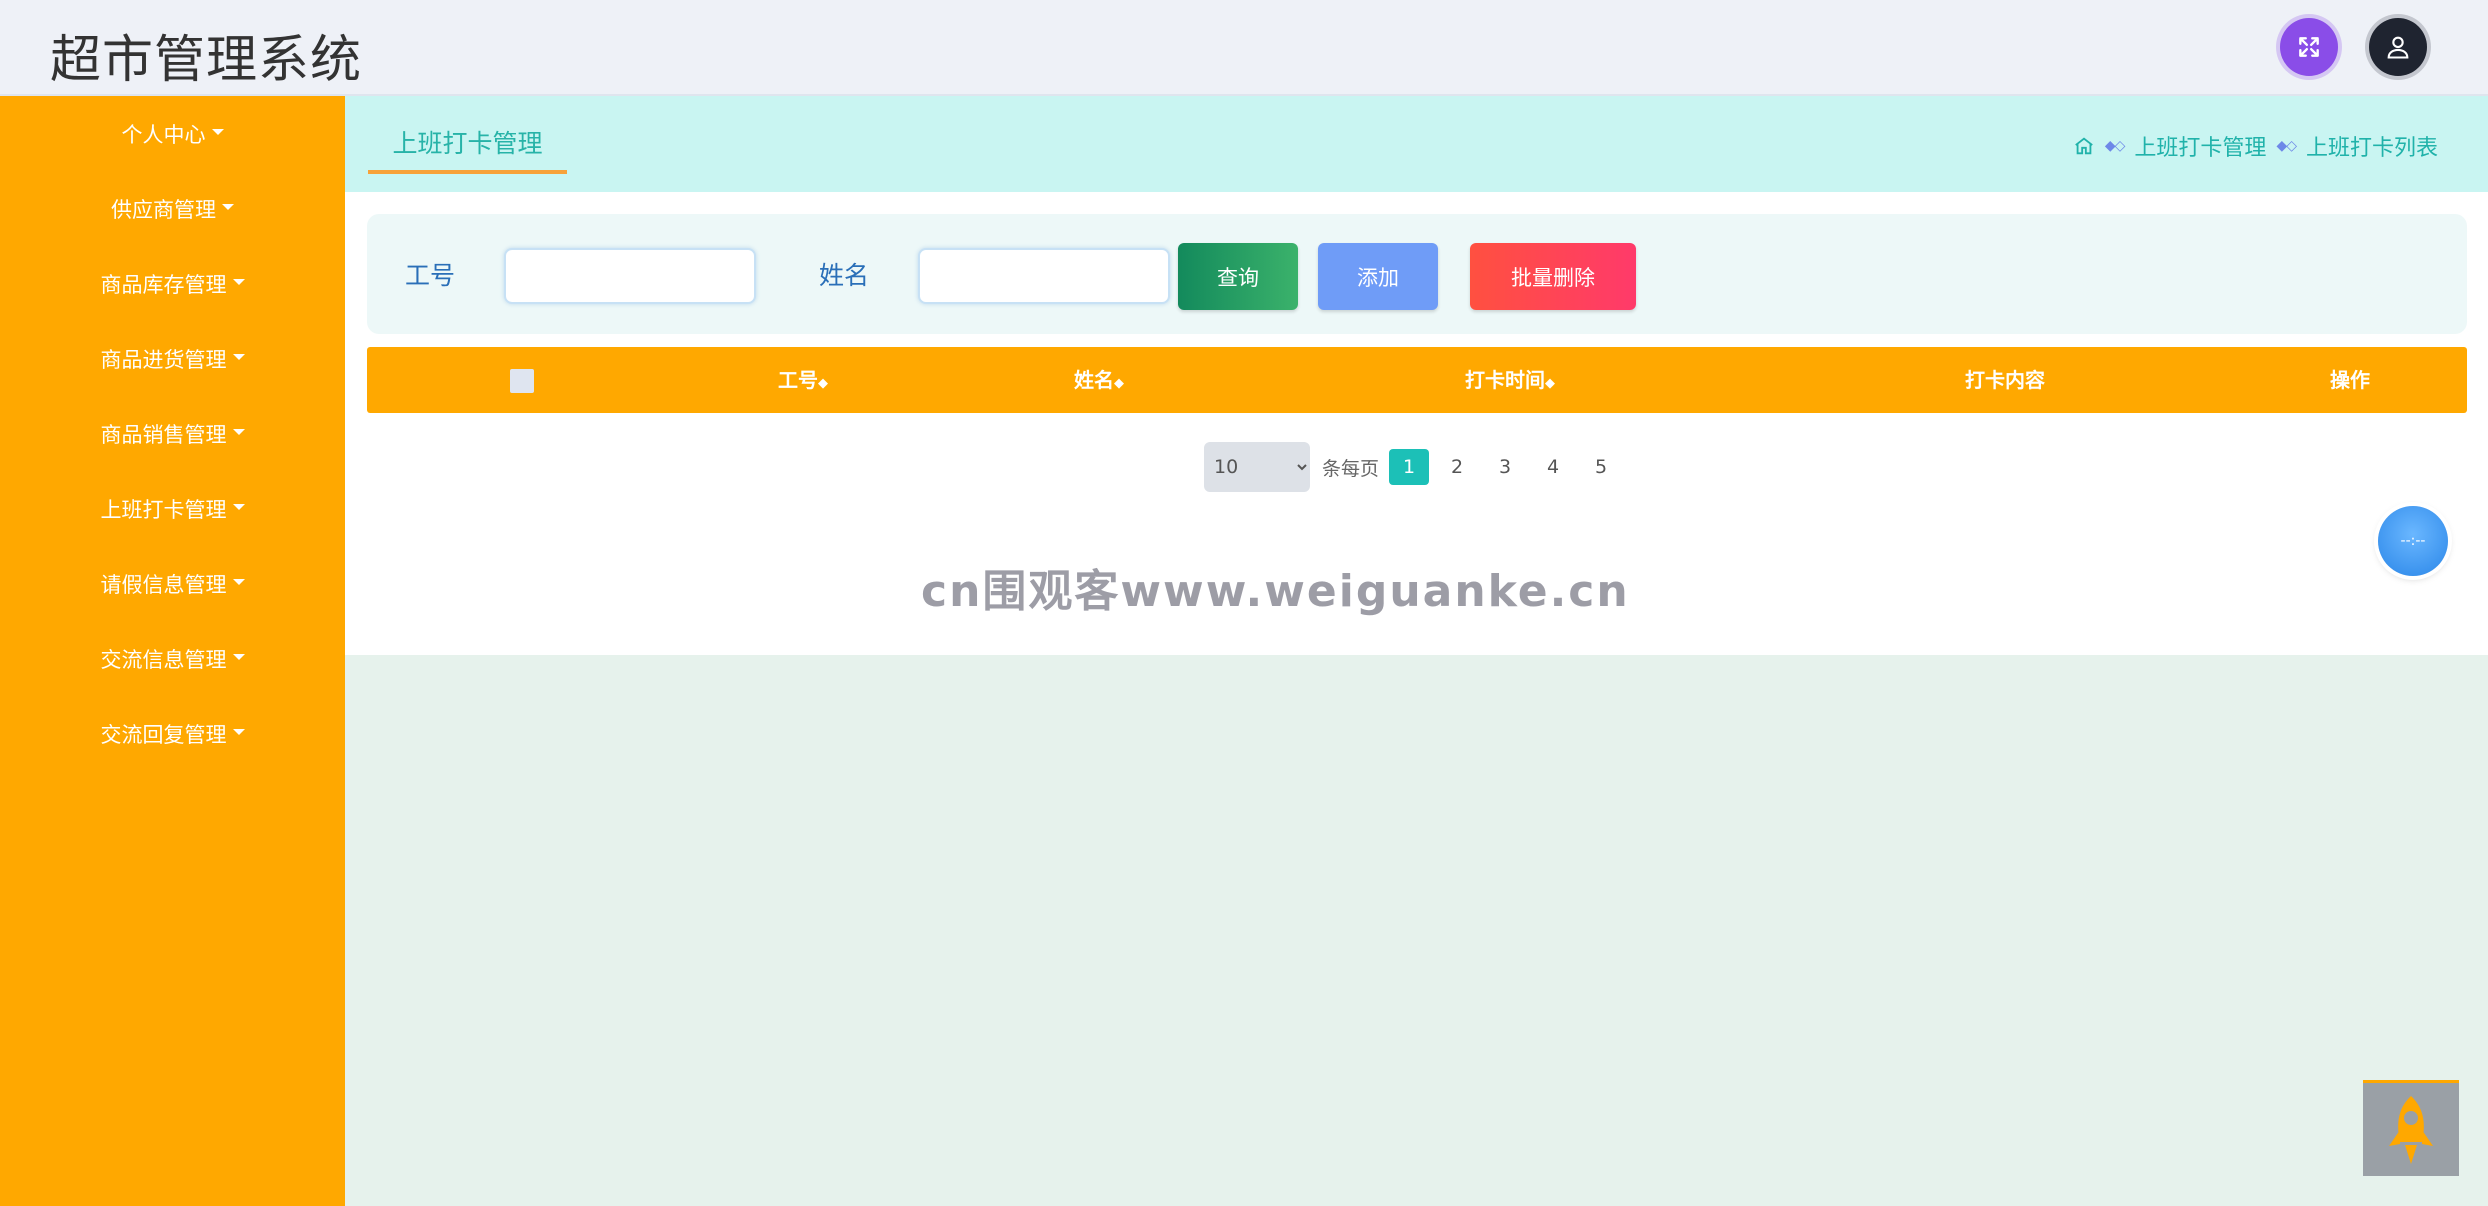  Describe the element at coordinates (1601, 467) in the screenshot. I see `page-5: 5` at that location.